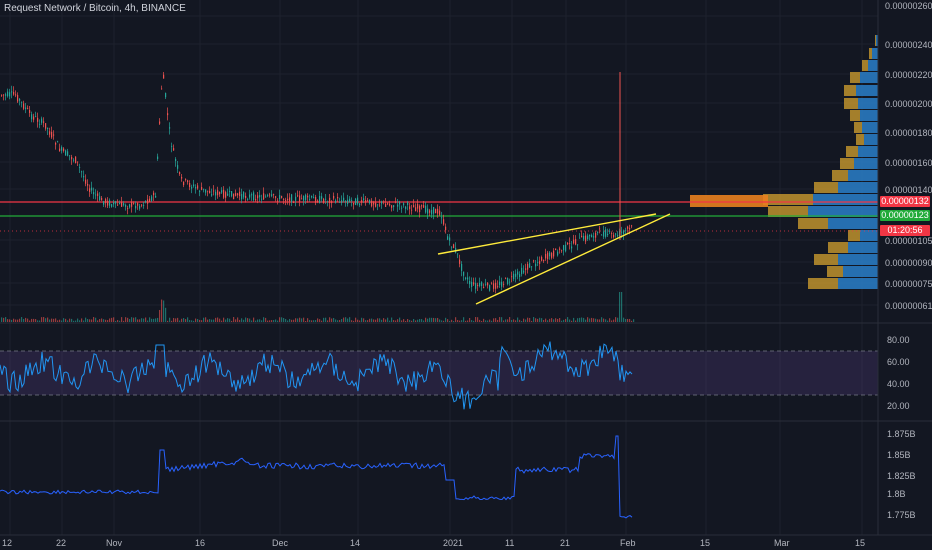  What do you see at coordinates (898, 373) in the screenshot?
I see `rsi-axis: 80.00 60.00 40.00 20.00` at bounding box center [898, 373].